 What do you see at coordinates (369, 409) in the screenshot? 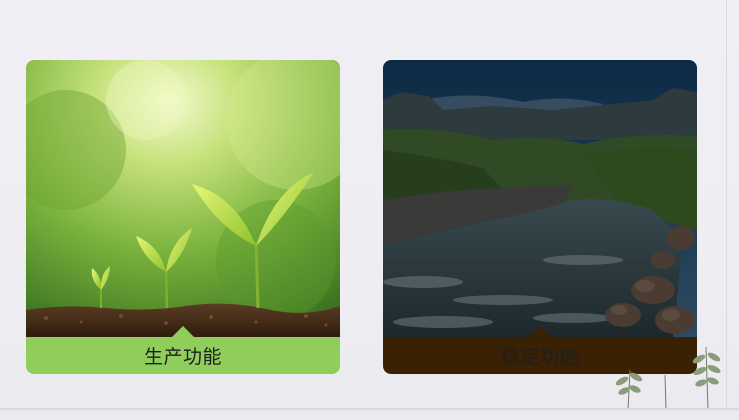
I see `footer-divider` at bounding box center [369, 409].